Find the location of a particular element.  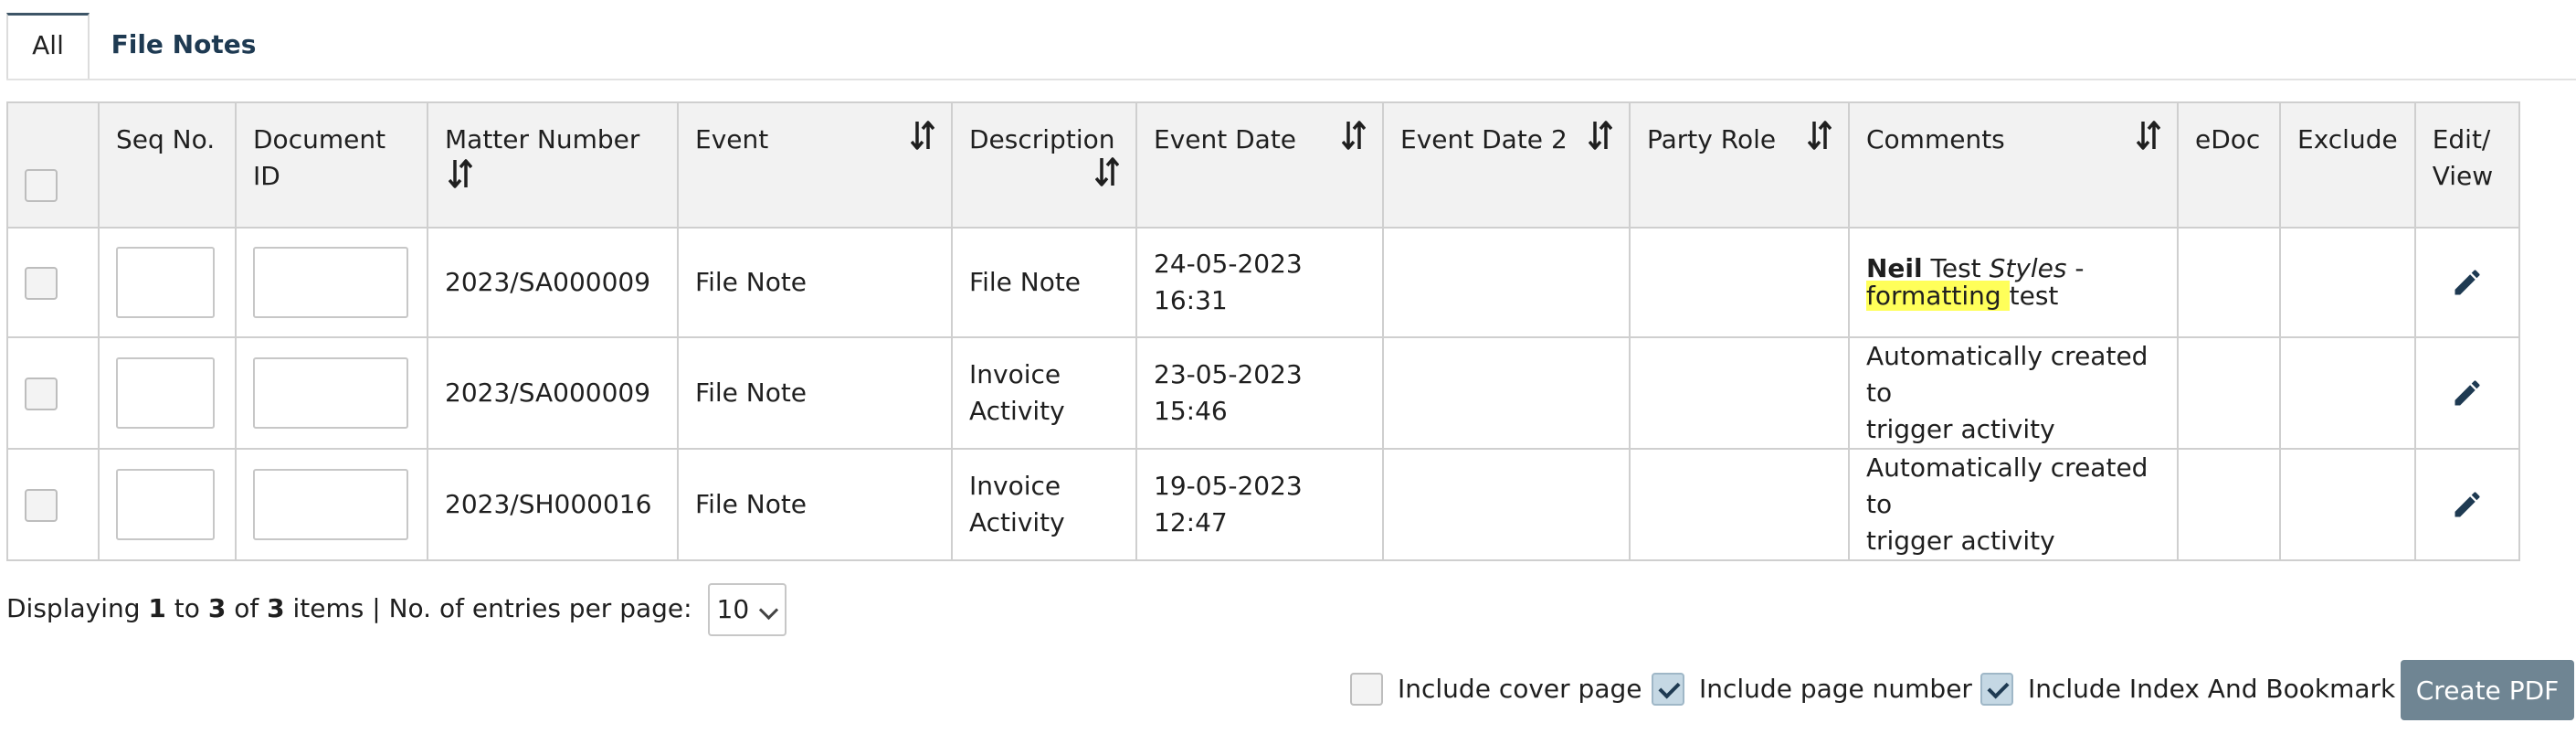

col-label: Matter Number is located at coordinates (542, 139).